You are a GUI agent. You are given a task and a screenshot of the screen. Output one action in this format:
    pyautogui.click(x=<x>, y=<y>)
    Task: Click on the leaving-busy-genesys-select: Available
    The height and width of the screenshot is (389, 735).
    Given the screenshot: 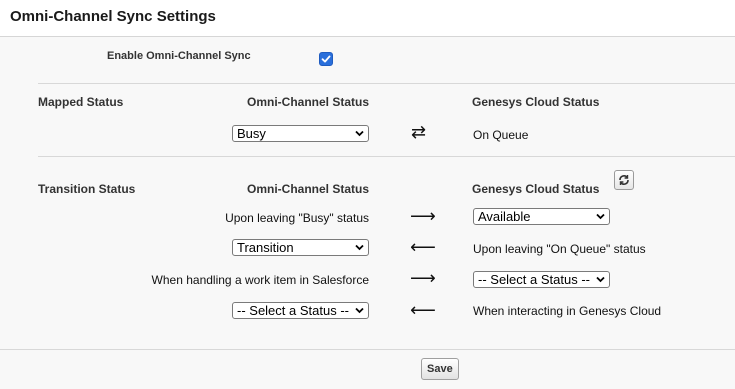 What is the action you would take?
    pyautogui.click(x=541, y=216)
    